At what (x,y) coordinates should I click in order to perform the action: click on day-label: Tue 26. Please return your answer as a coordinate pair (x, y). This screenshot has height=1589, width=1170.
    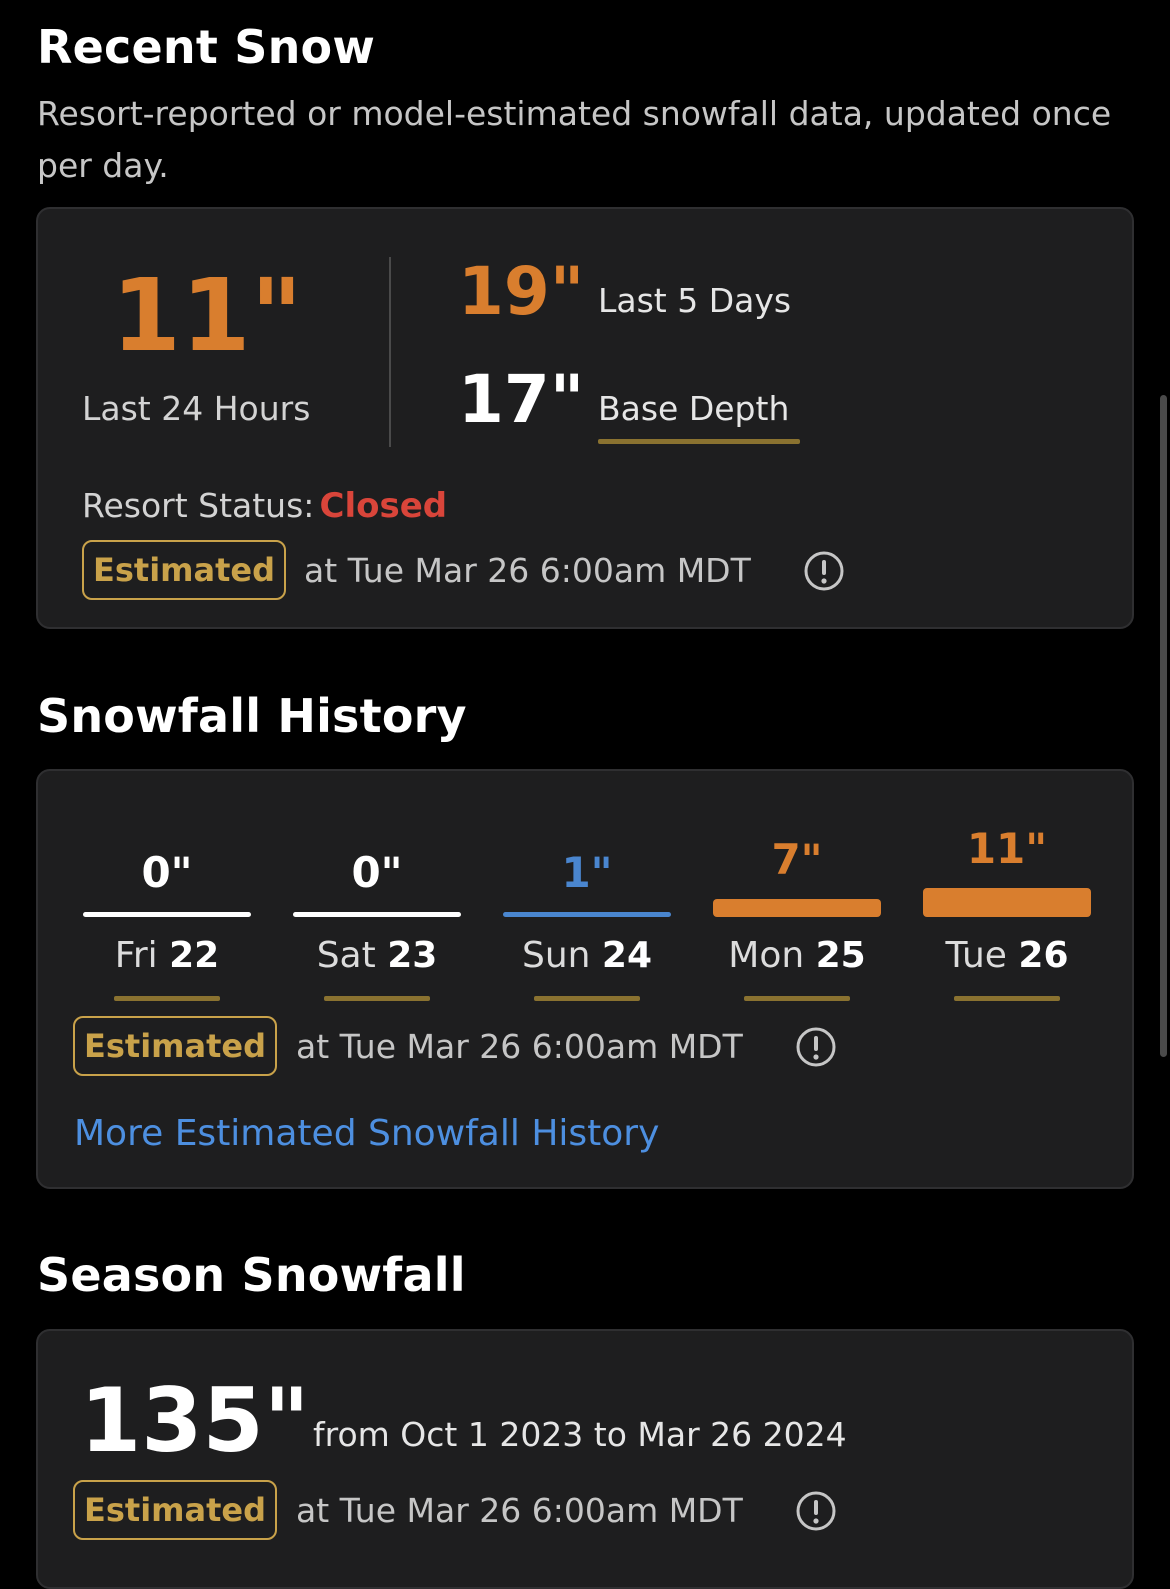
    Looking at the image, I should click on (1007, 955).